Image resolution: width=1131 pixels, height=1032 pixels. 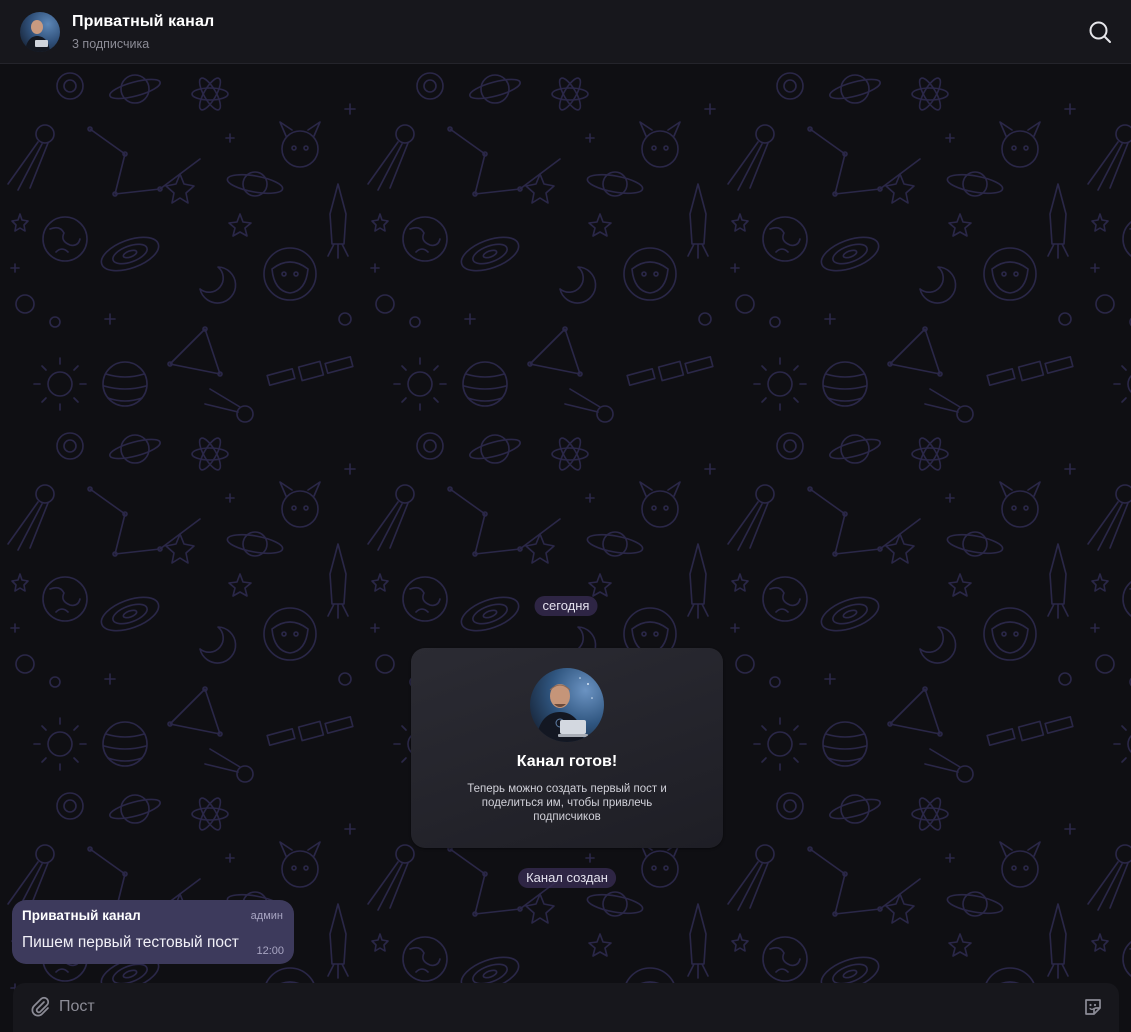 I want to click on sticker-icon, so click(x=1093, y=1007).